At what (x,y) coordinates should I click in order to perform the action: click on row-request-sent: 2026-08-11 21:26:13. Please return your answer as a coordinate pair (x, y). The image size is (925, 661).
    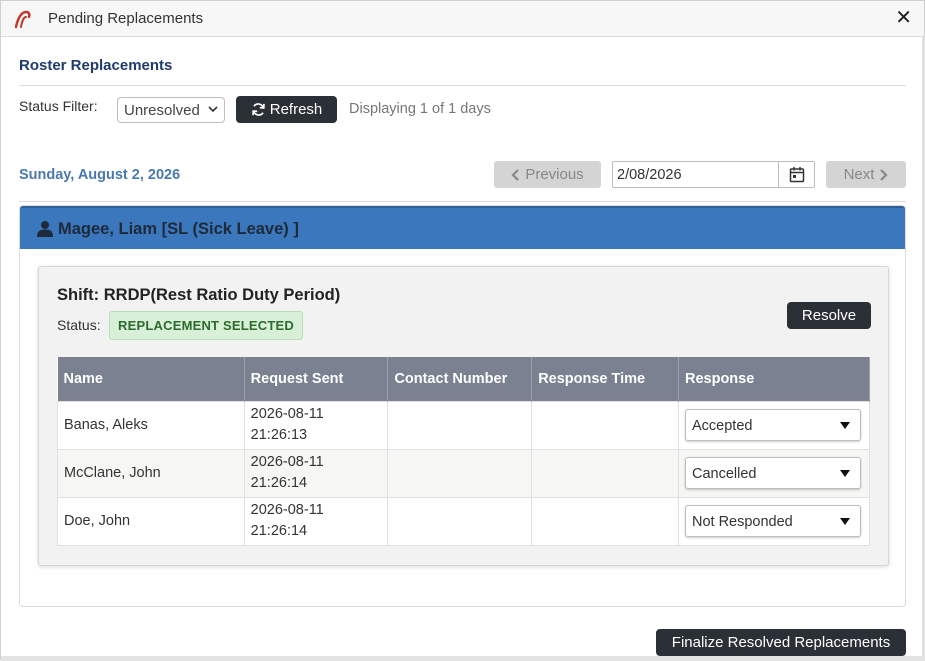
    Looking at the image, I should click on (316, 424).